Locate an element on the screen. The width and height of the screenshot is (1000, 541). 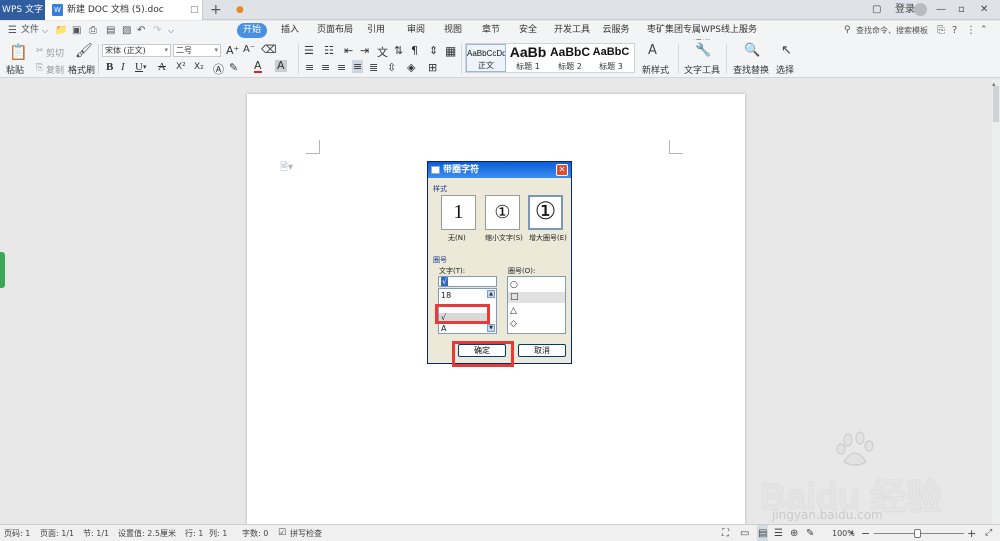
enclosure-circle-item: ○ is located at coordinates (514, 285).